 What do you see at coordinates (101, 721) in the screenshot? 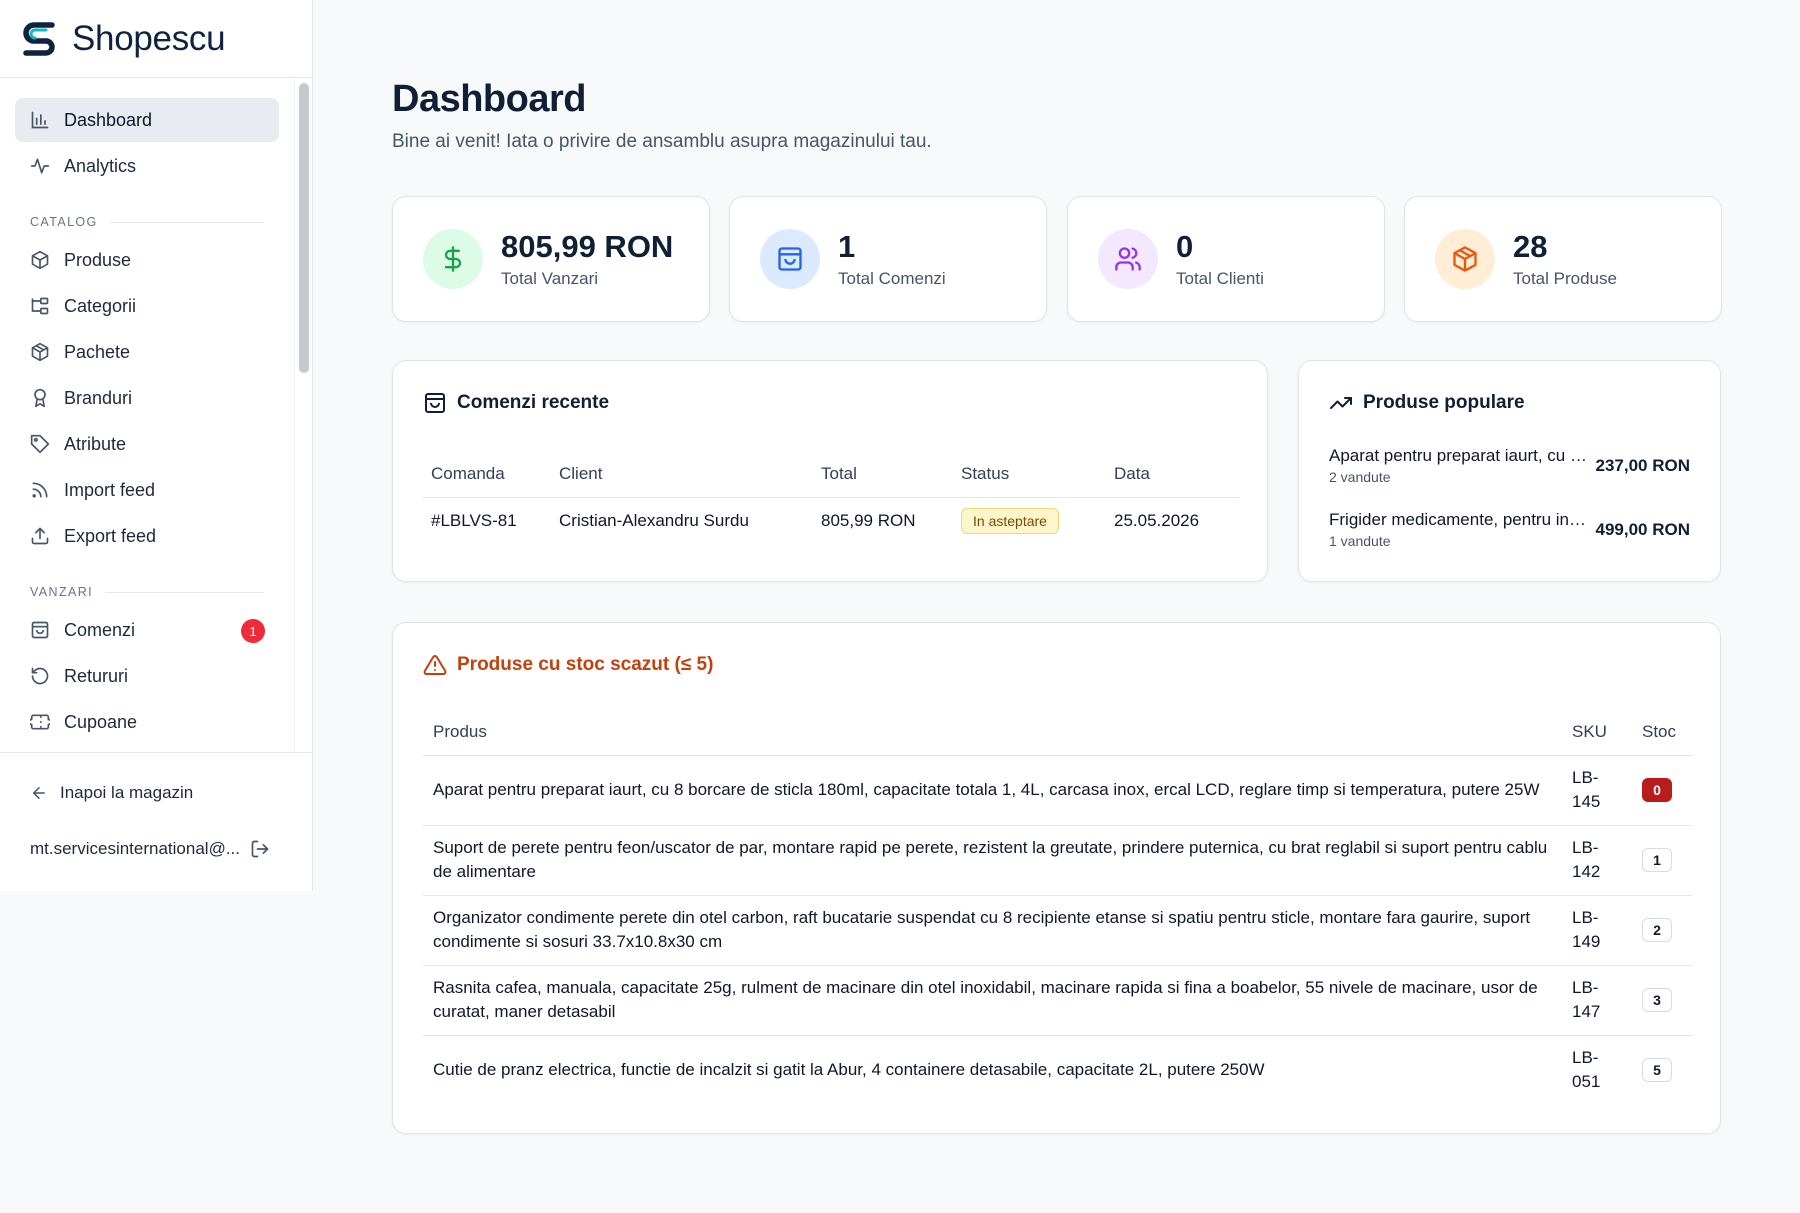
I see `sidebar-item-label: Cupoane` at bounding box center [101, 721].